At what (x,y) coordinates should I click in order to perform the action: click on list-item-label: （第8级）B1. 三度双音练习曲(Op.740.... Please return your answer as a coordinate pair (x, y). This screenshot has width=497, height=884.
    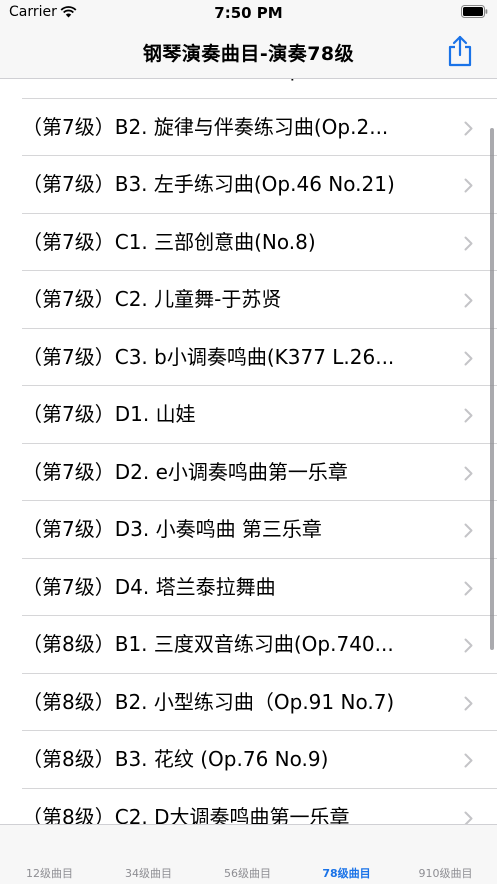
    Looking at the image, I should click on (208, 644).